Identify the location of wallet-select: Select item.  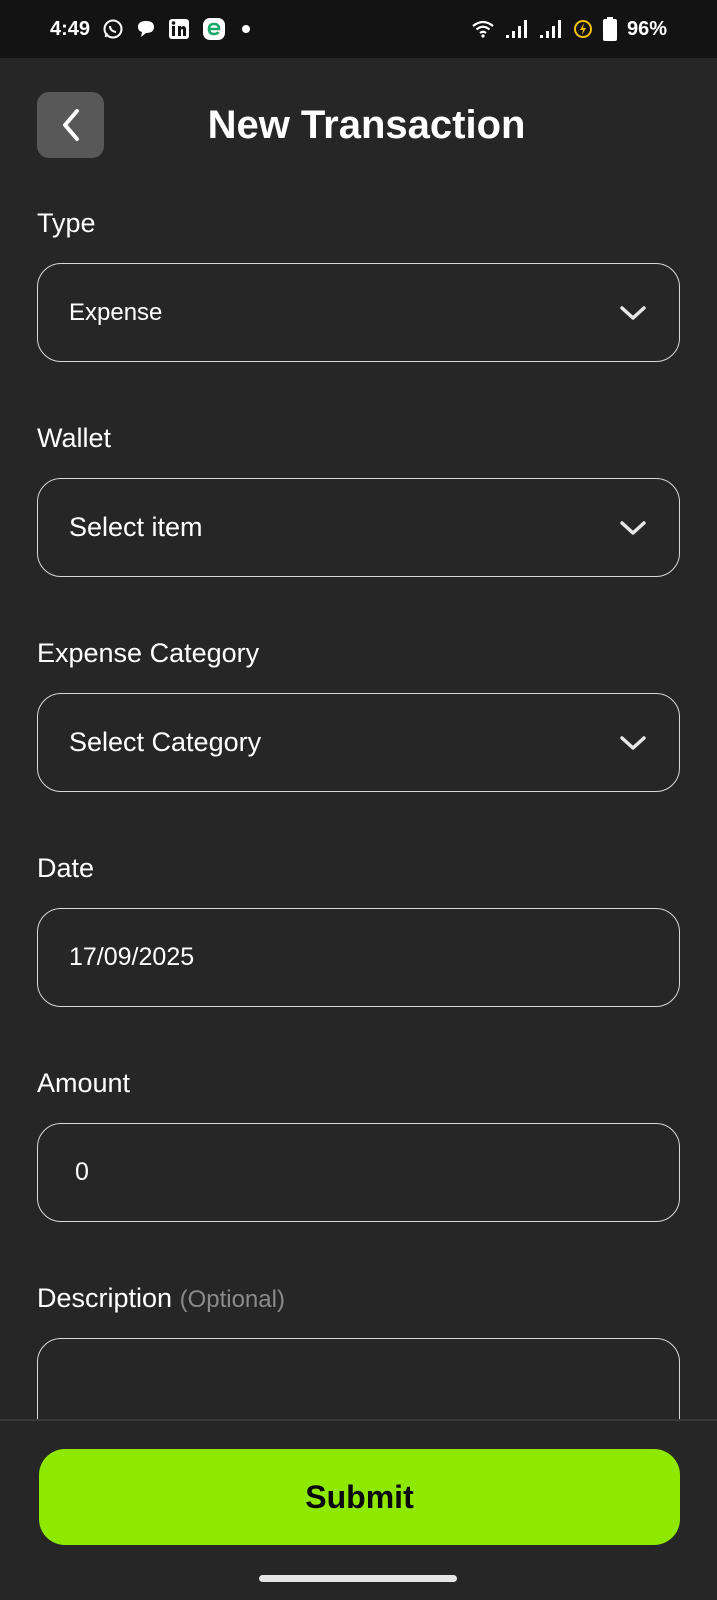
(358, 527).